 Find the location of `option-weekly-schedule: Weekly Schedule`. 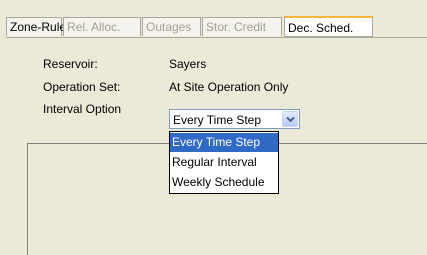

option-weekly-schedule: Weekly Schedule is located at coordinates (224, 182).